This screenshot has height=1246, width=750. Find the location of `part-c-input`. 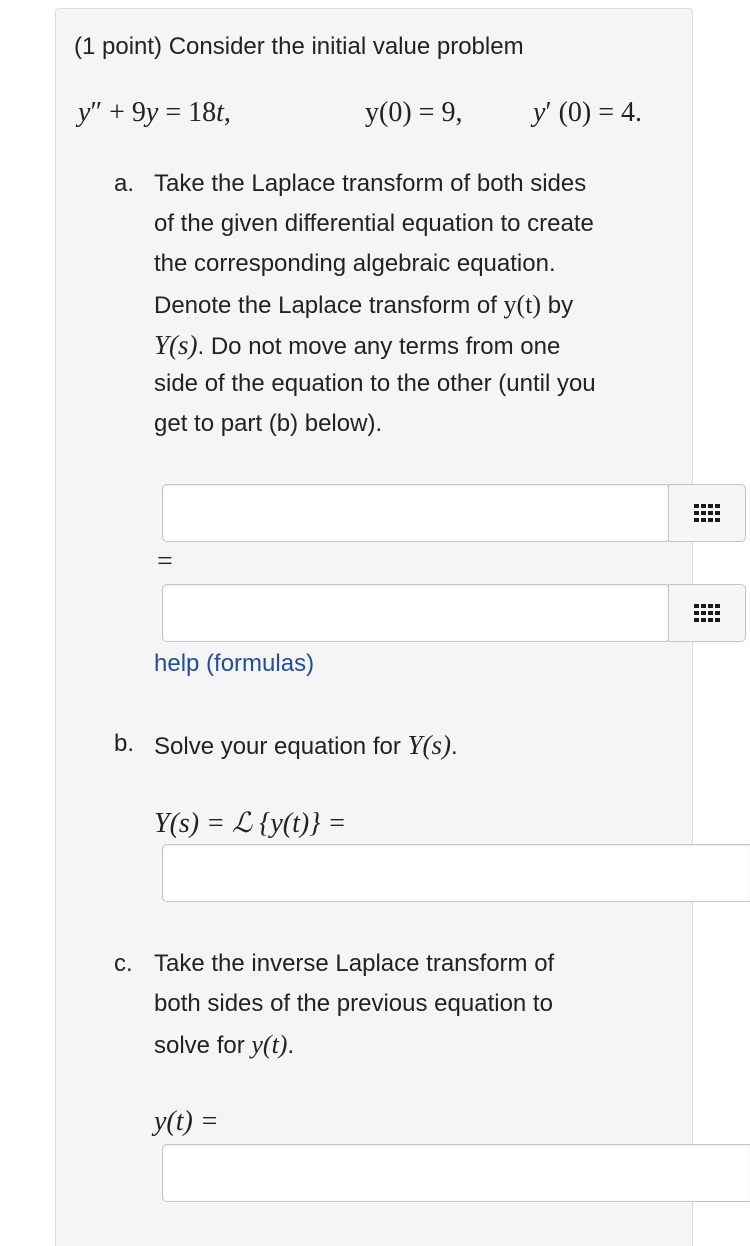

part-c-input is located at coordinates (456, 1173).